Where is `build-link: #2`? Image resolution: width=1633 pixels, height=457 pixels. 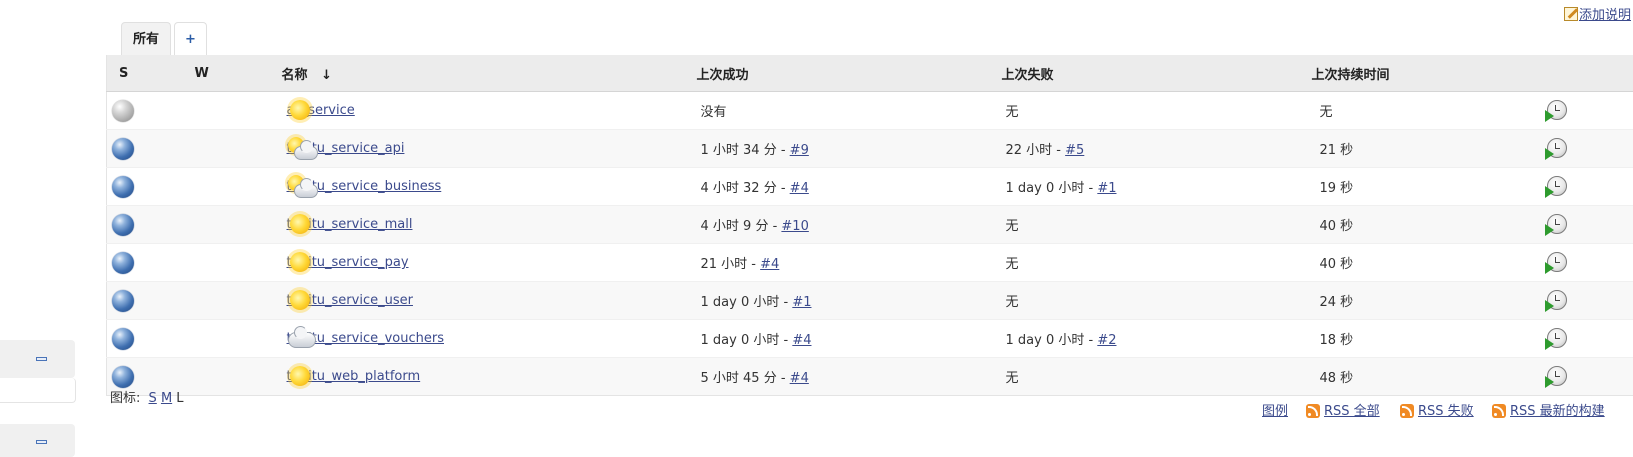
build-link: #2 is located at coordinates (1106, 340).